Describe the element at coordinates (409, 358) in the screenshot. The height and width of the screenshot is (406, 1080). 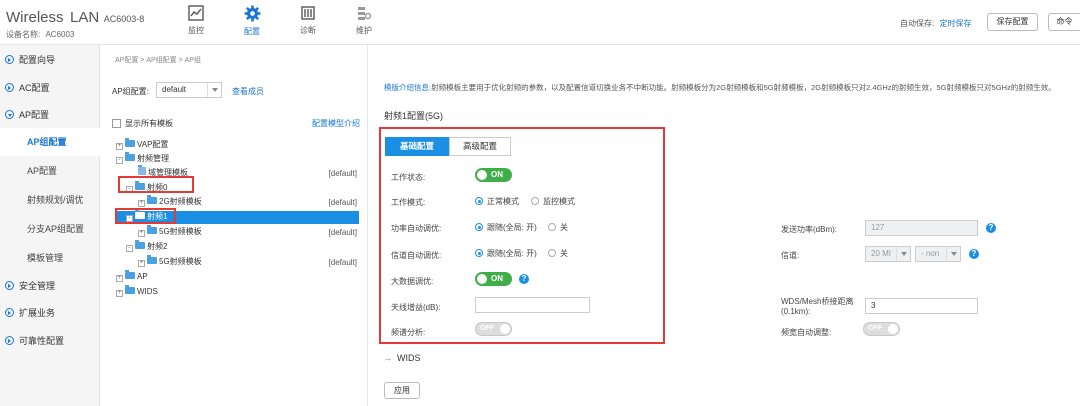
I see `wids-label: WIDS` at that location.